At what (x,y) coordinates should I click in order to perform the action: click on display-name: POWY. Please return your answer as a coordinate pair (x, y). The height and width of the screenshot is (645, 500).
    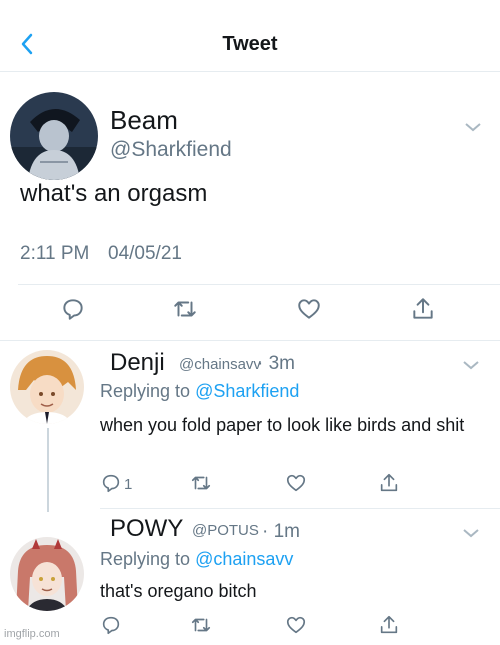
    Looking at the image, I should click on (146, 529).